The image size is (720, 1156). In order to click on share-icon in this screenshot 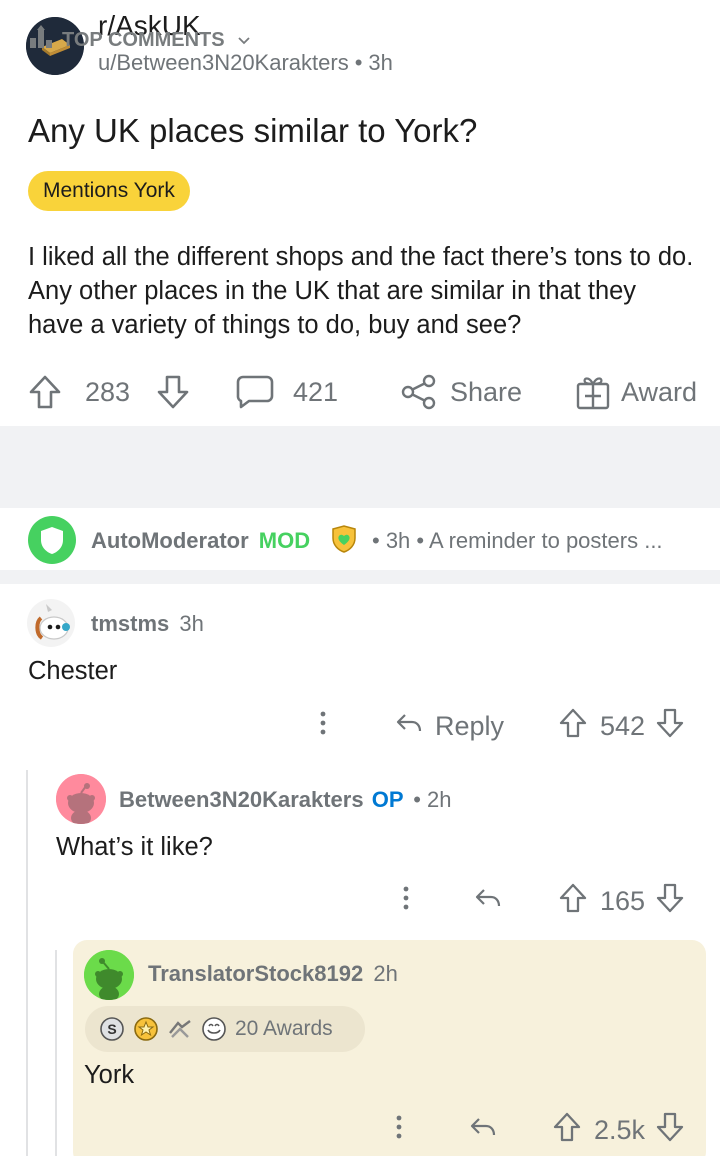, I will do `click(419, 392)`.